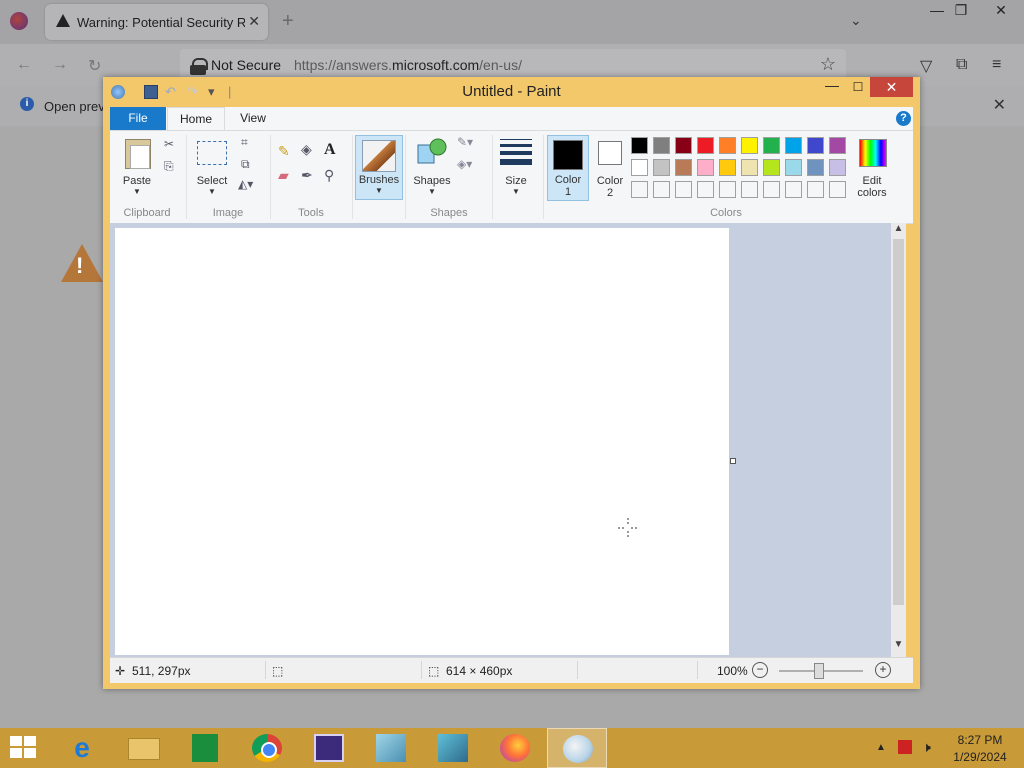 This screenshot has width=1024, height=768. I want to click on chrome-taskbar-button, so click(267, 748).